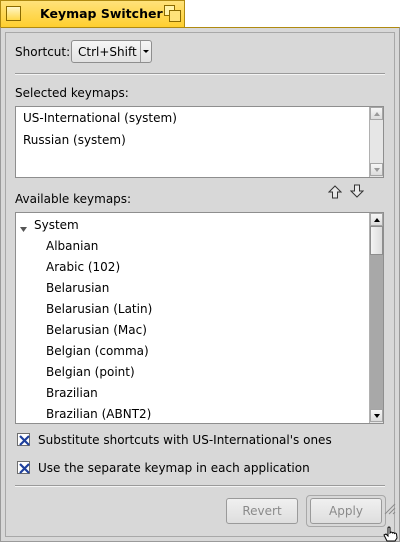 This screenshot has width=400, height=545. Describe the element at coordinates (56, 225) in the screenshot. I see `tree-group-system: System` at that location.